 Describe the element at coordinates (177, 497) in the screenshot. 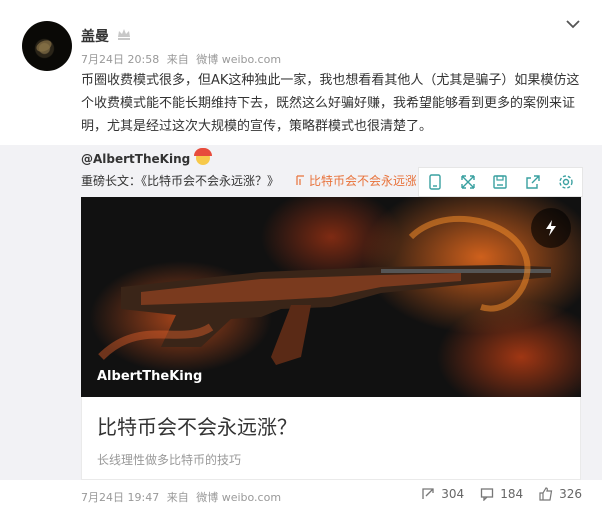

I see `repost-from-label: 来自` at that location.